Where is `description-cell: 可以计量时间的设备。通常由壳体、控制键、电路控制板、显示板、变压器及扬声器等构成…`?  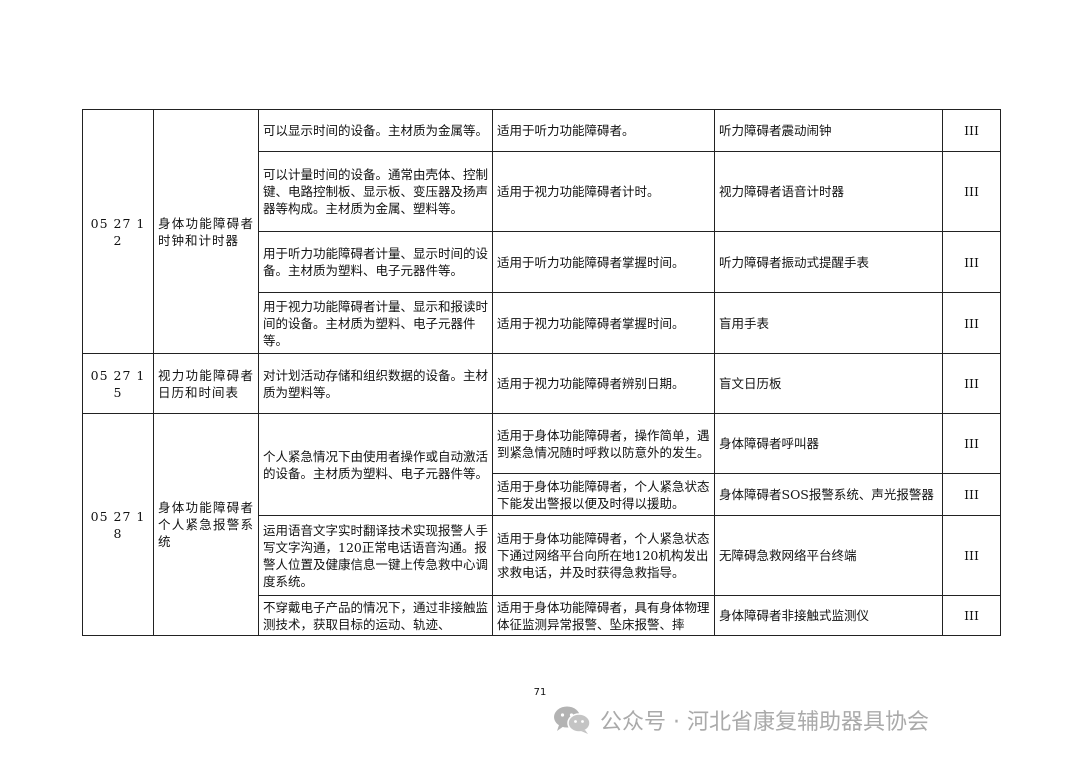
description-cell: 可以计量时间的设备。通常由壳体、控制键、电路控制板、显示板、变压器及扬声器等构成… is located at coordinates (375, 191).